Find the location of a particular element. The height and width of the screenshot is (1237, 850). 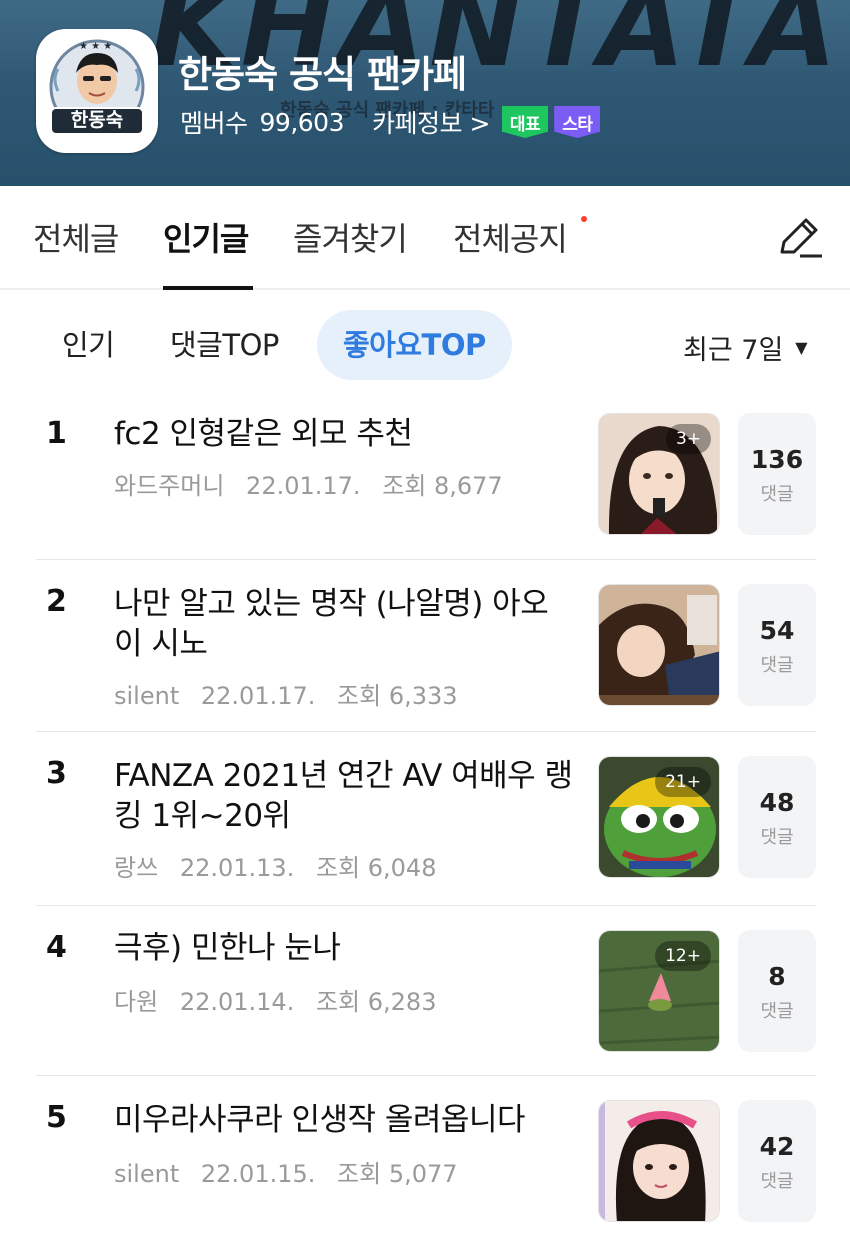

comment-count: 48 is located at coordinates (777, 802).